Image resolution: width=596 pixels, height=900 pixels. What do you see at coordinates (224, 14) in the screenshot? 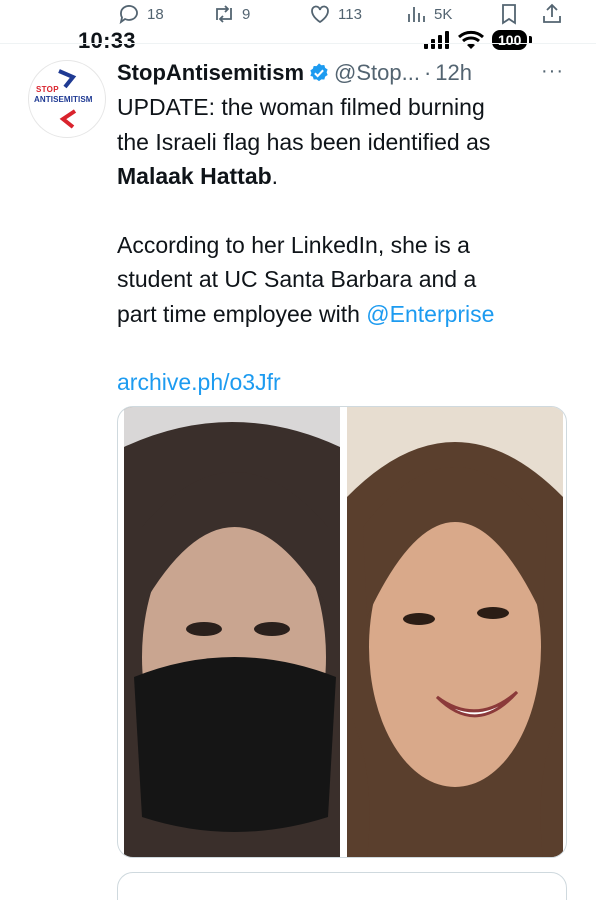
I see `retweet-icon` at bounding box center [224, 14].